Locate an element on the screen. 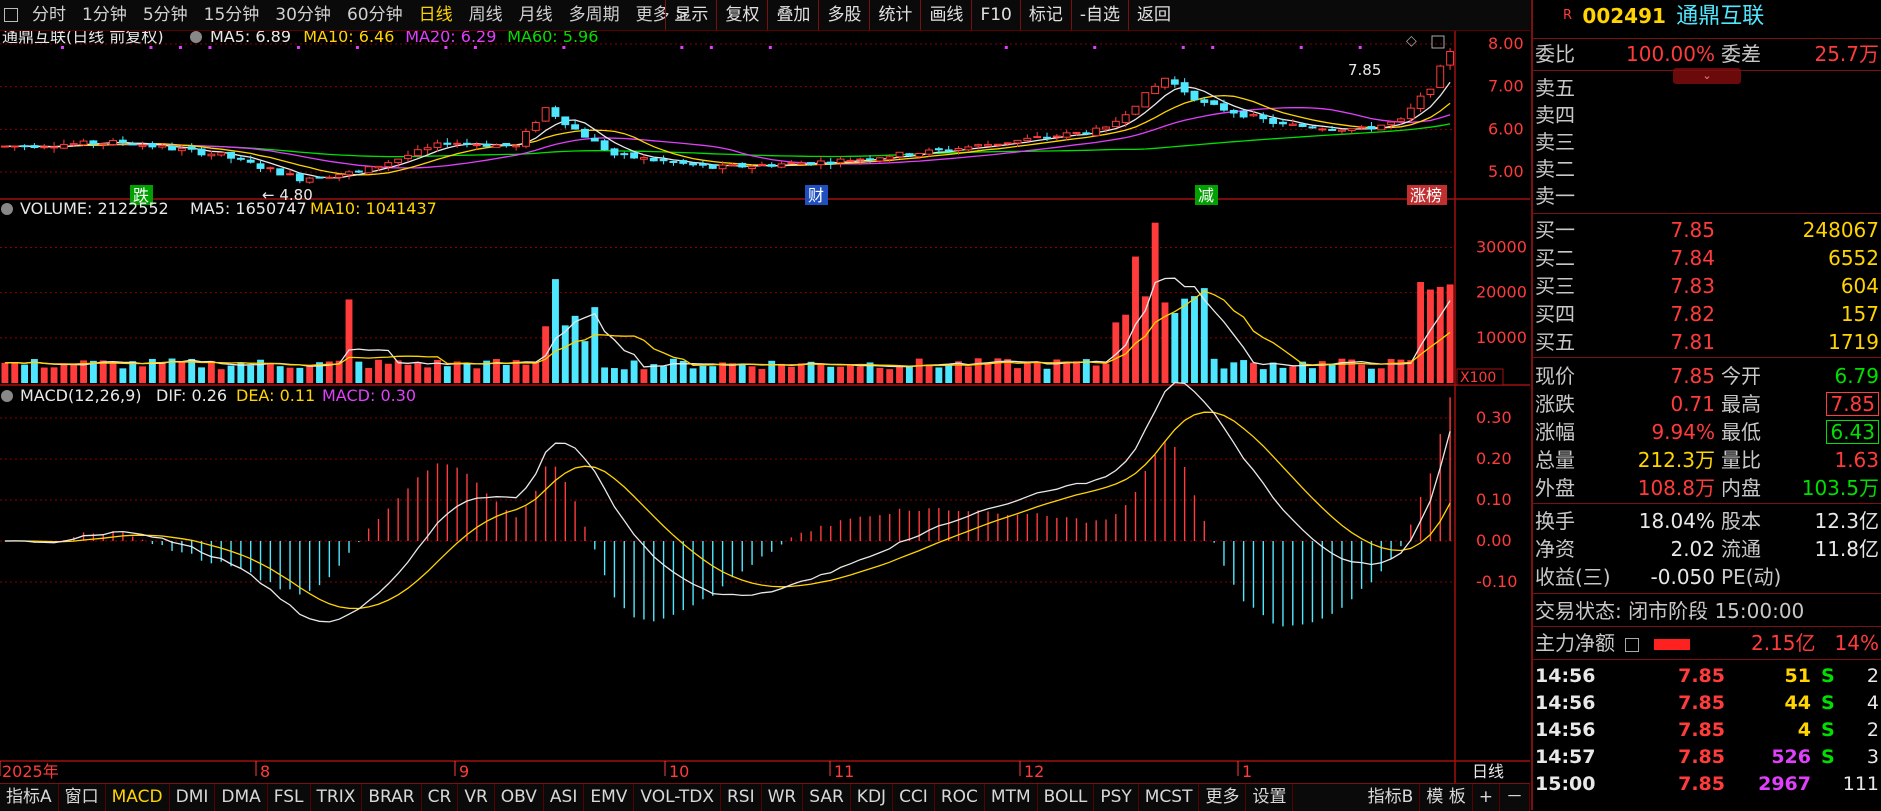 Image resolution: width=1881 pixels, height=811 pixels. toolbar-button: F10 is located at coordinates (995, 15).